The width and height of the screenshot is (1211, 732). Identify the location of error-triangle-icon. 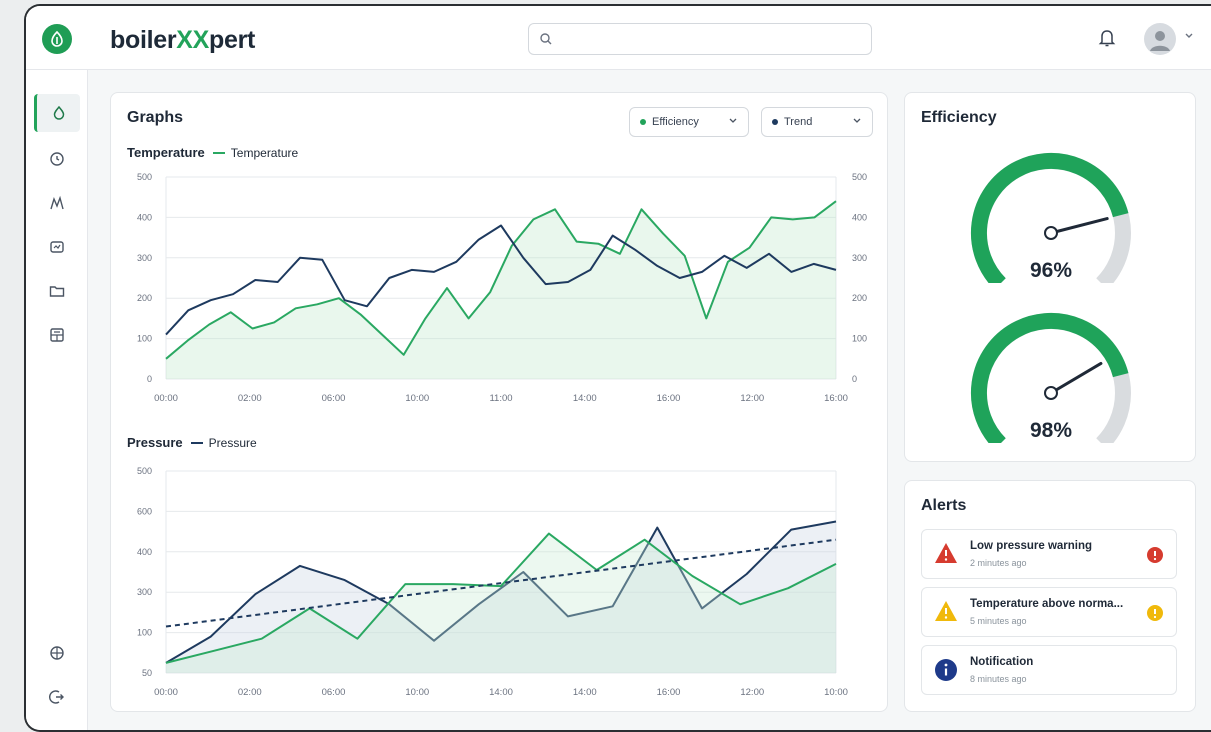
(946, 553).